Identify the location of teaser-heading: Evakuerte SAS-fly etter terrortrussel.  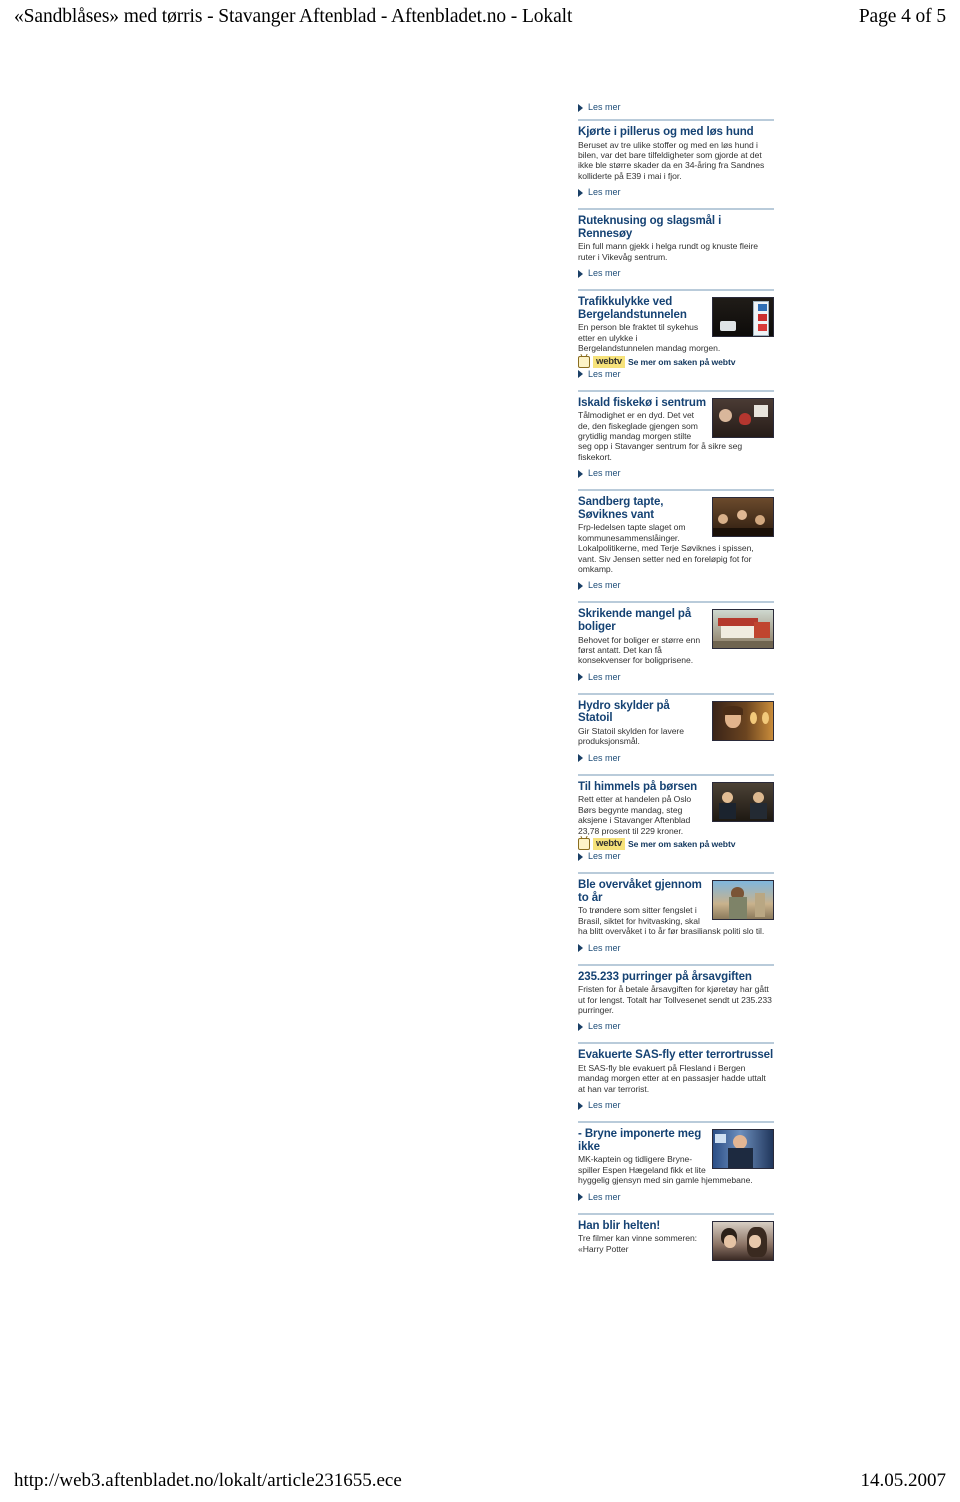
(676, 1055).